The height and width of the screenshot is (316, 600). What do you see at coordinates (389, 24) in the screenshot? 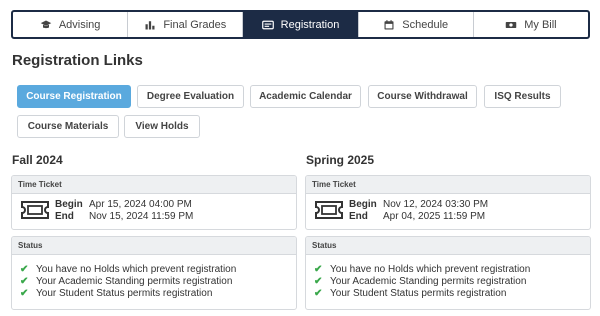
I see `calendar-icon` at bounding box center [389, 24].